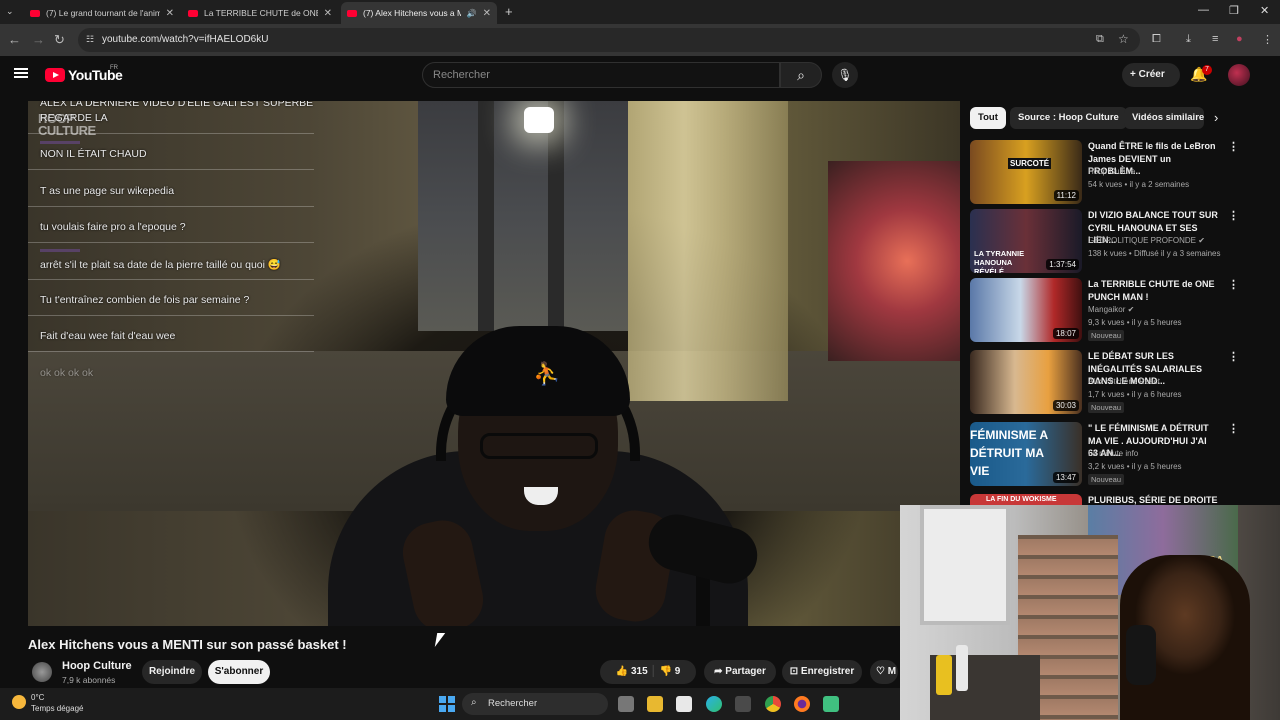 The image size is (1280, 720). I want to click on restore-icon: ❐, so click(1234, 10).